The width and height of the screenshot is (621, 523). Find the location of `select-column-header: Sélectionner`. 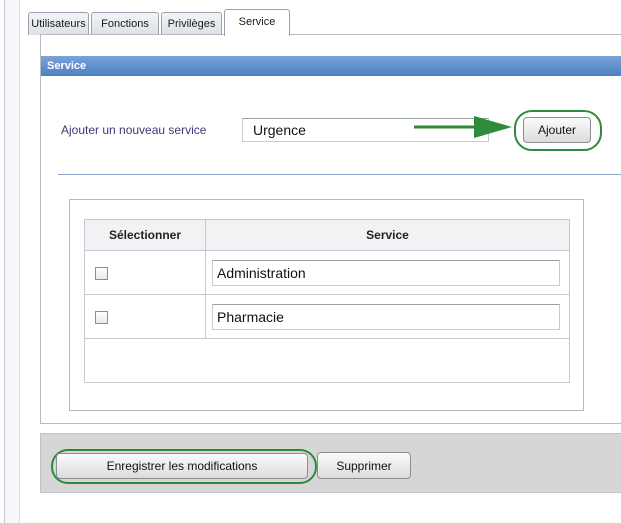

select-column-header: Sélectionner is located at coordinates (145, 235).